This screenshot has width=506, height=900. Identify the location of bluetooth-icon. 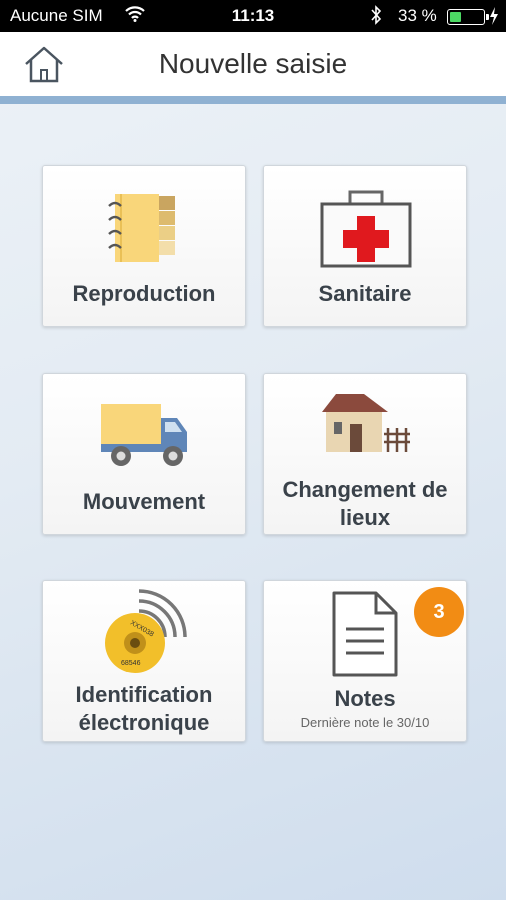
(376, 17).